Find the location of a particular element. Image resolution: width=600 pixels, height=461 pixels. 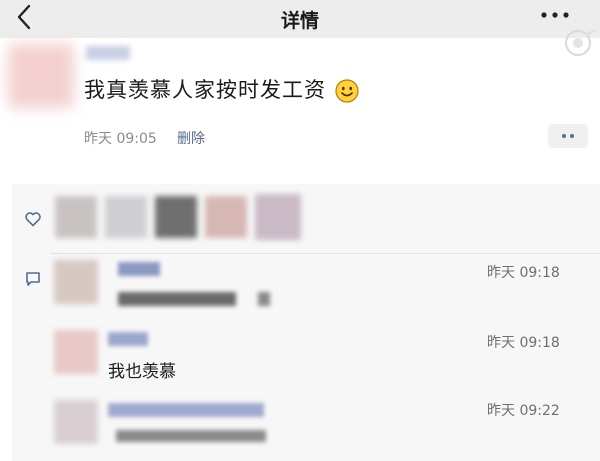

comment-time: 昨天 09:22 is located at coordinates (523, 411).